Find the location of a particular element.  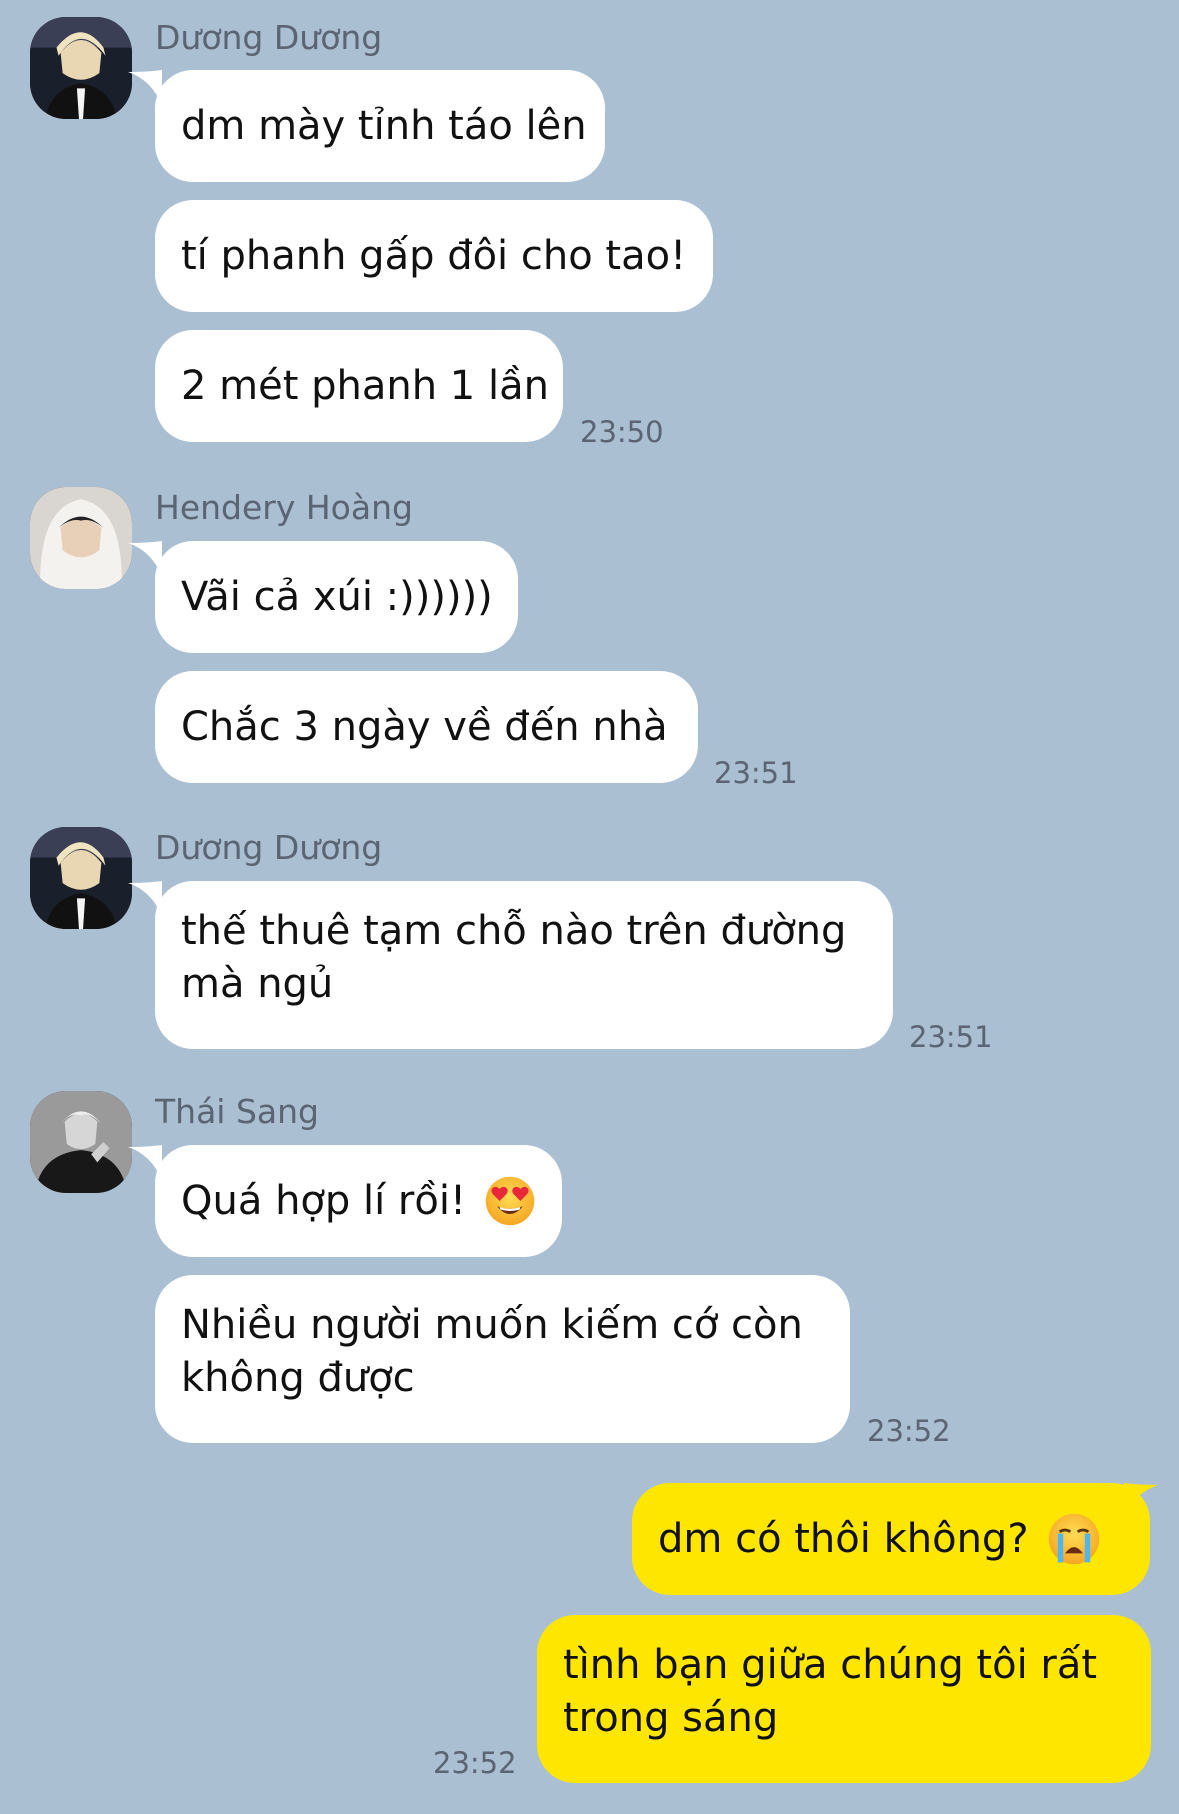

sender-name: Hendery Hoàng is located at coordinates (284, 507).